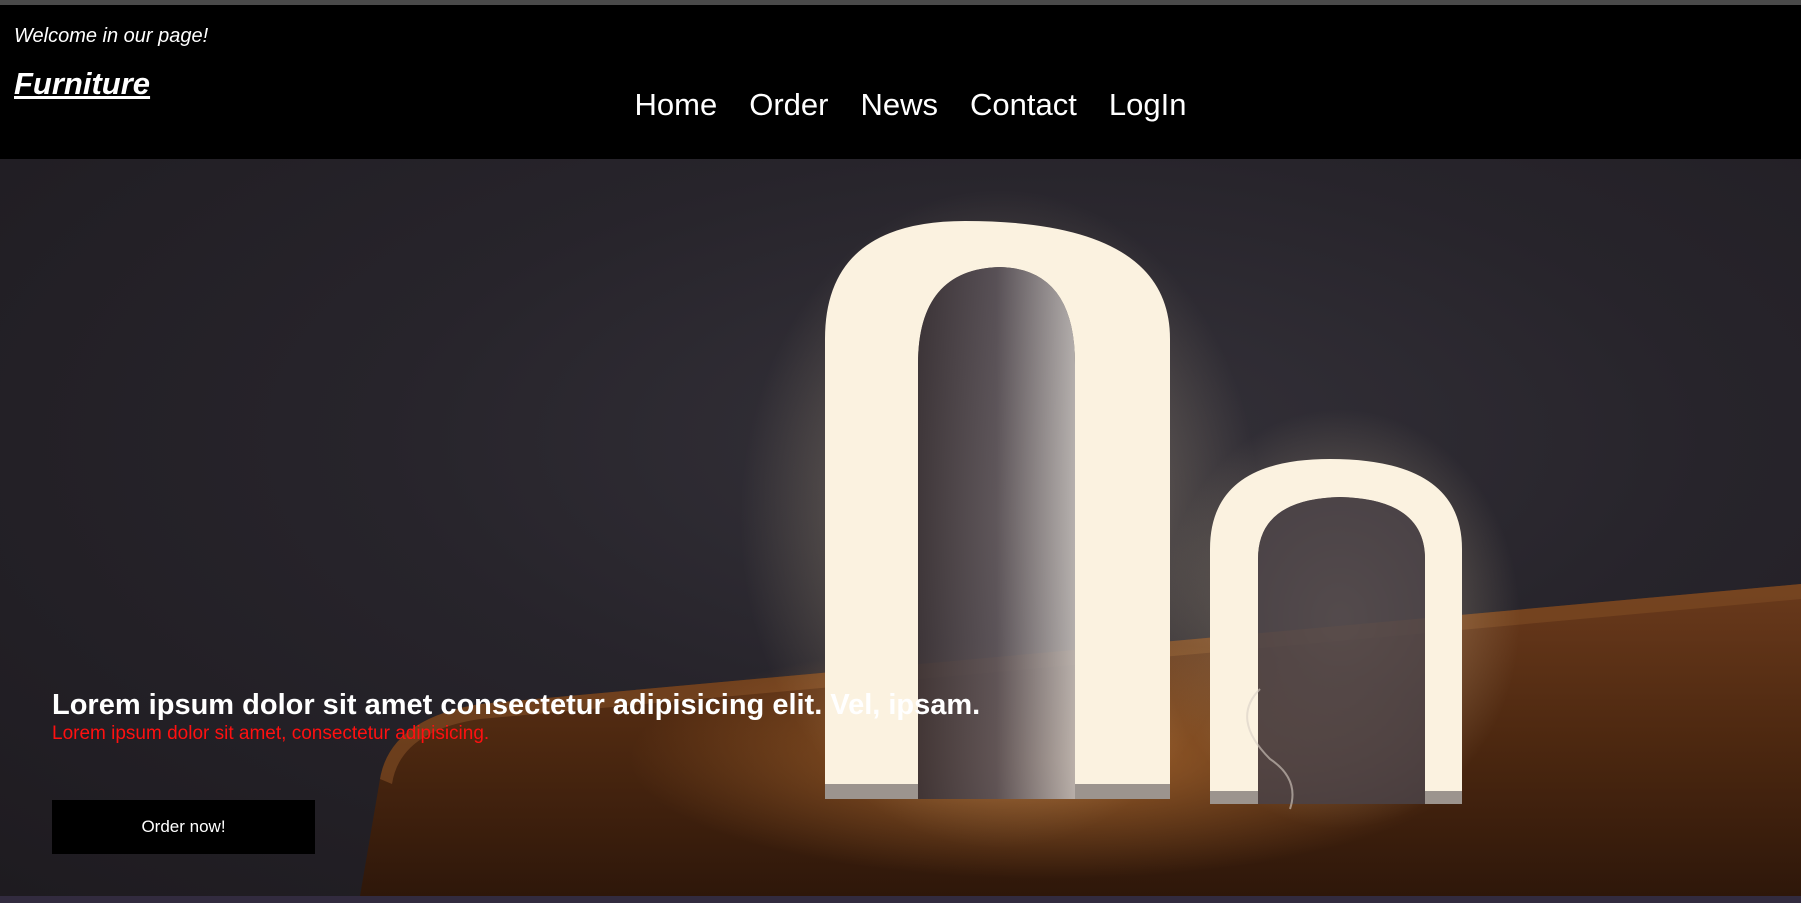  Describe the element at coordinates (788, 105) in the screenshot. I see `nav-order: Order` at that location.